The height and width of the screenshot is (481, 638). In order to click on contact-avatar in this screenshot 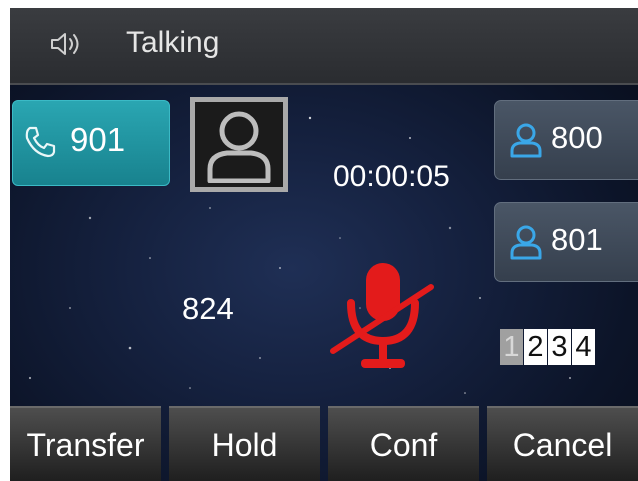, I will do `click(239, 144)`.